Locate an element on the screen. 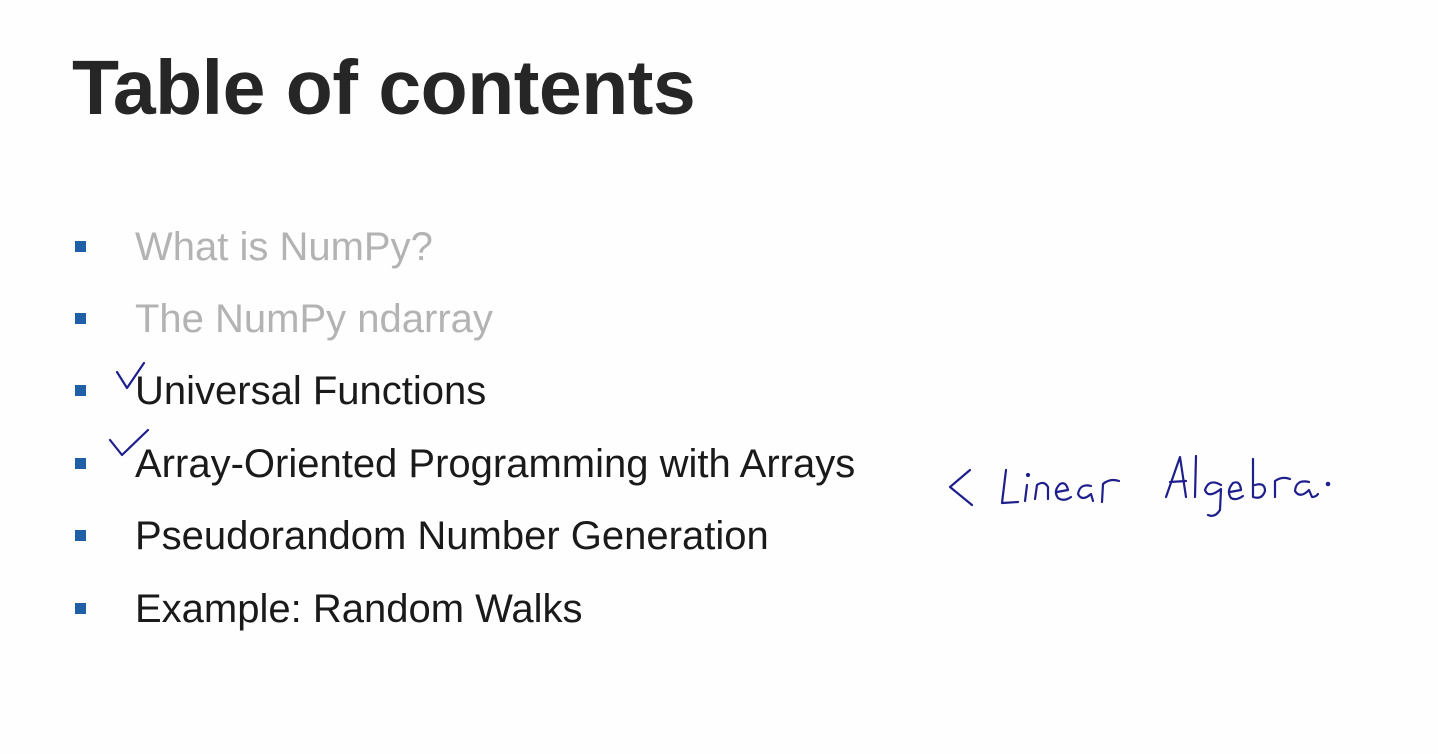  toc-item-label: Example: Random Walks is located at coordinates (359, 609).